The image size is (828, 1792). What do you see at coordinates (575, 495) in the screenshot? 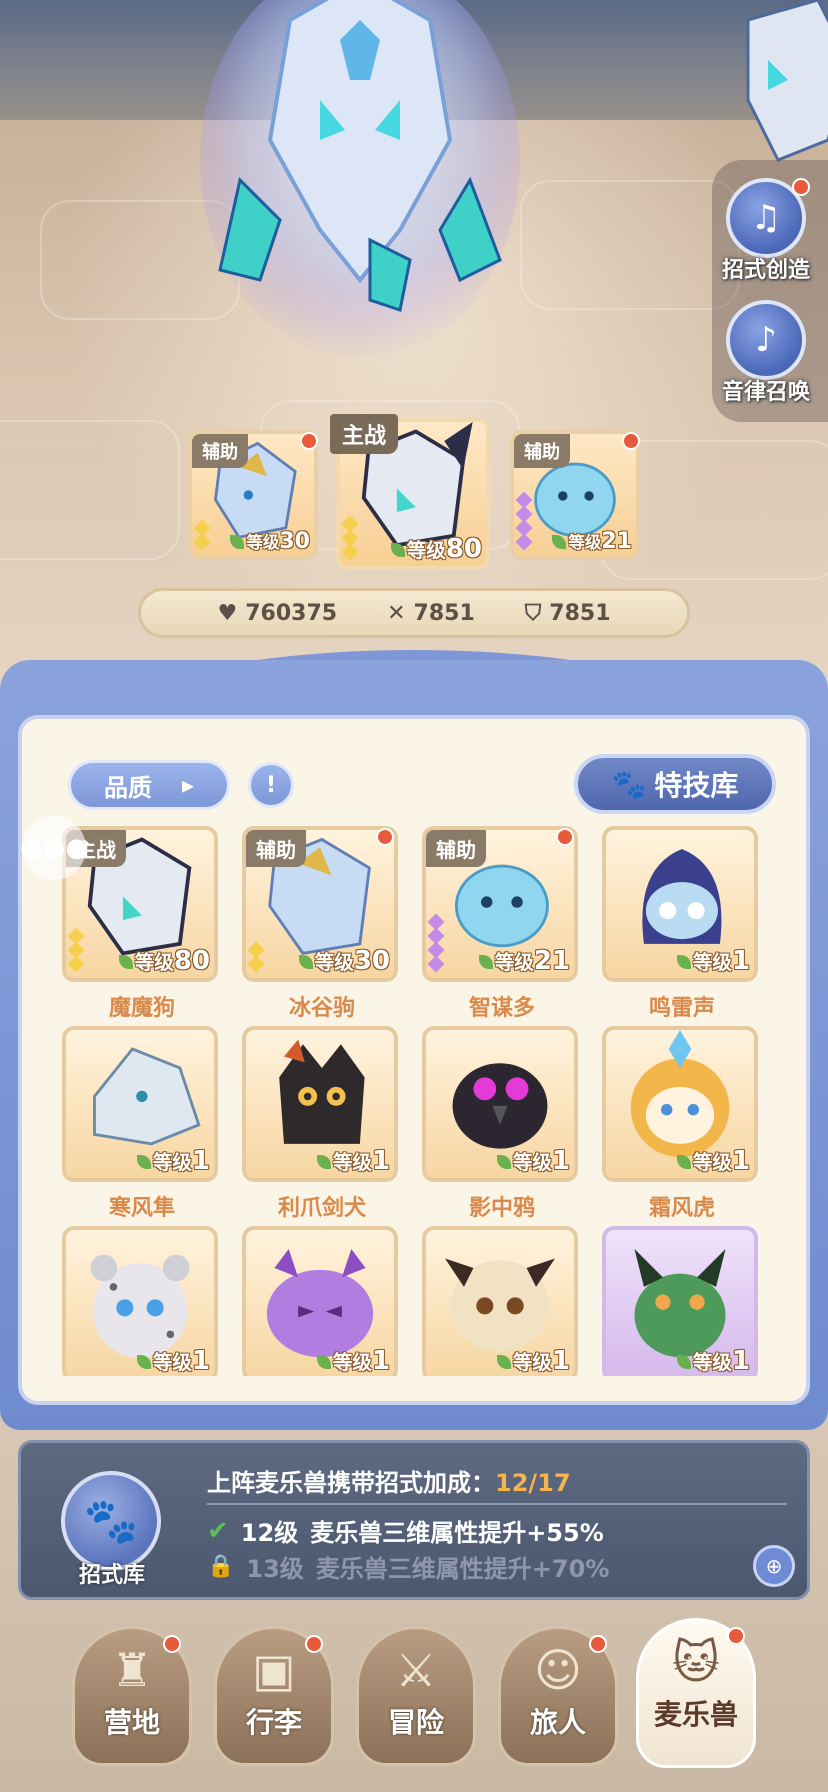
I see `team-slot-support-2: 辅助 等级21` at bounding box center [575, 495].